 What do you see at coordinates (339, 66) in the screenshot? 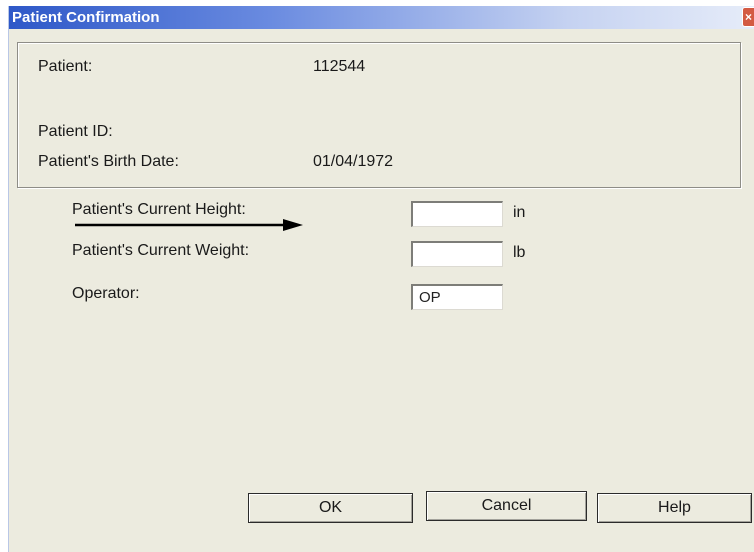
I see `patient-value: 112544` at bounding box center [339, 66].